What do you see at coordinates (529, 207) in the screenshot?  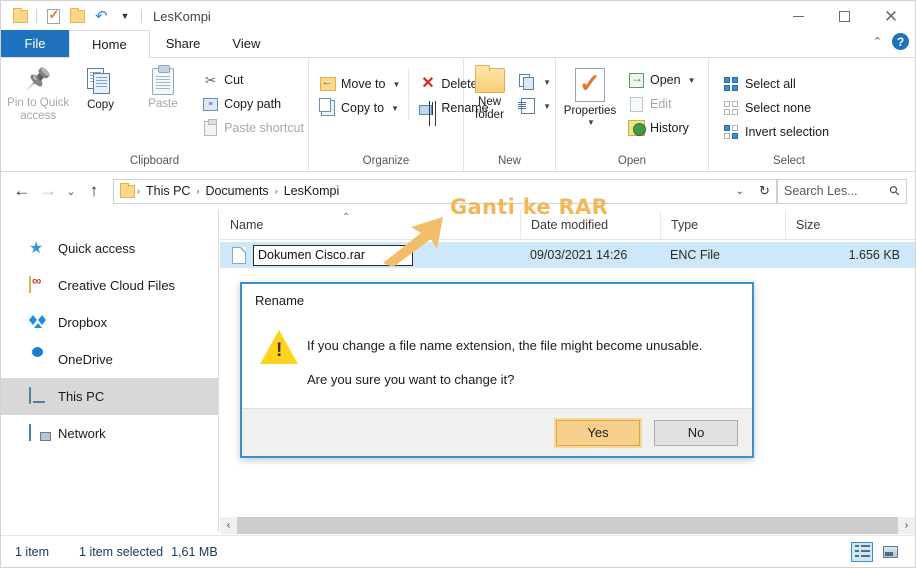 I see `annotation-text: Ganti ke RAR` at bounding box center [529, 207].